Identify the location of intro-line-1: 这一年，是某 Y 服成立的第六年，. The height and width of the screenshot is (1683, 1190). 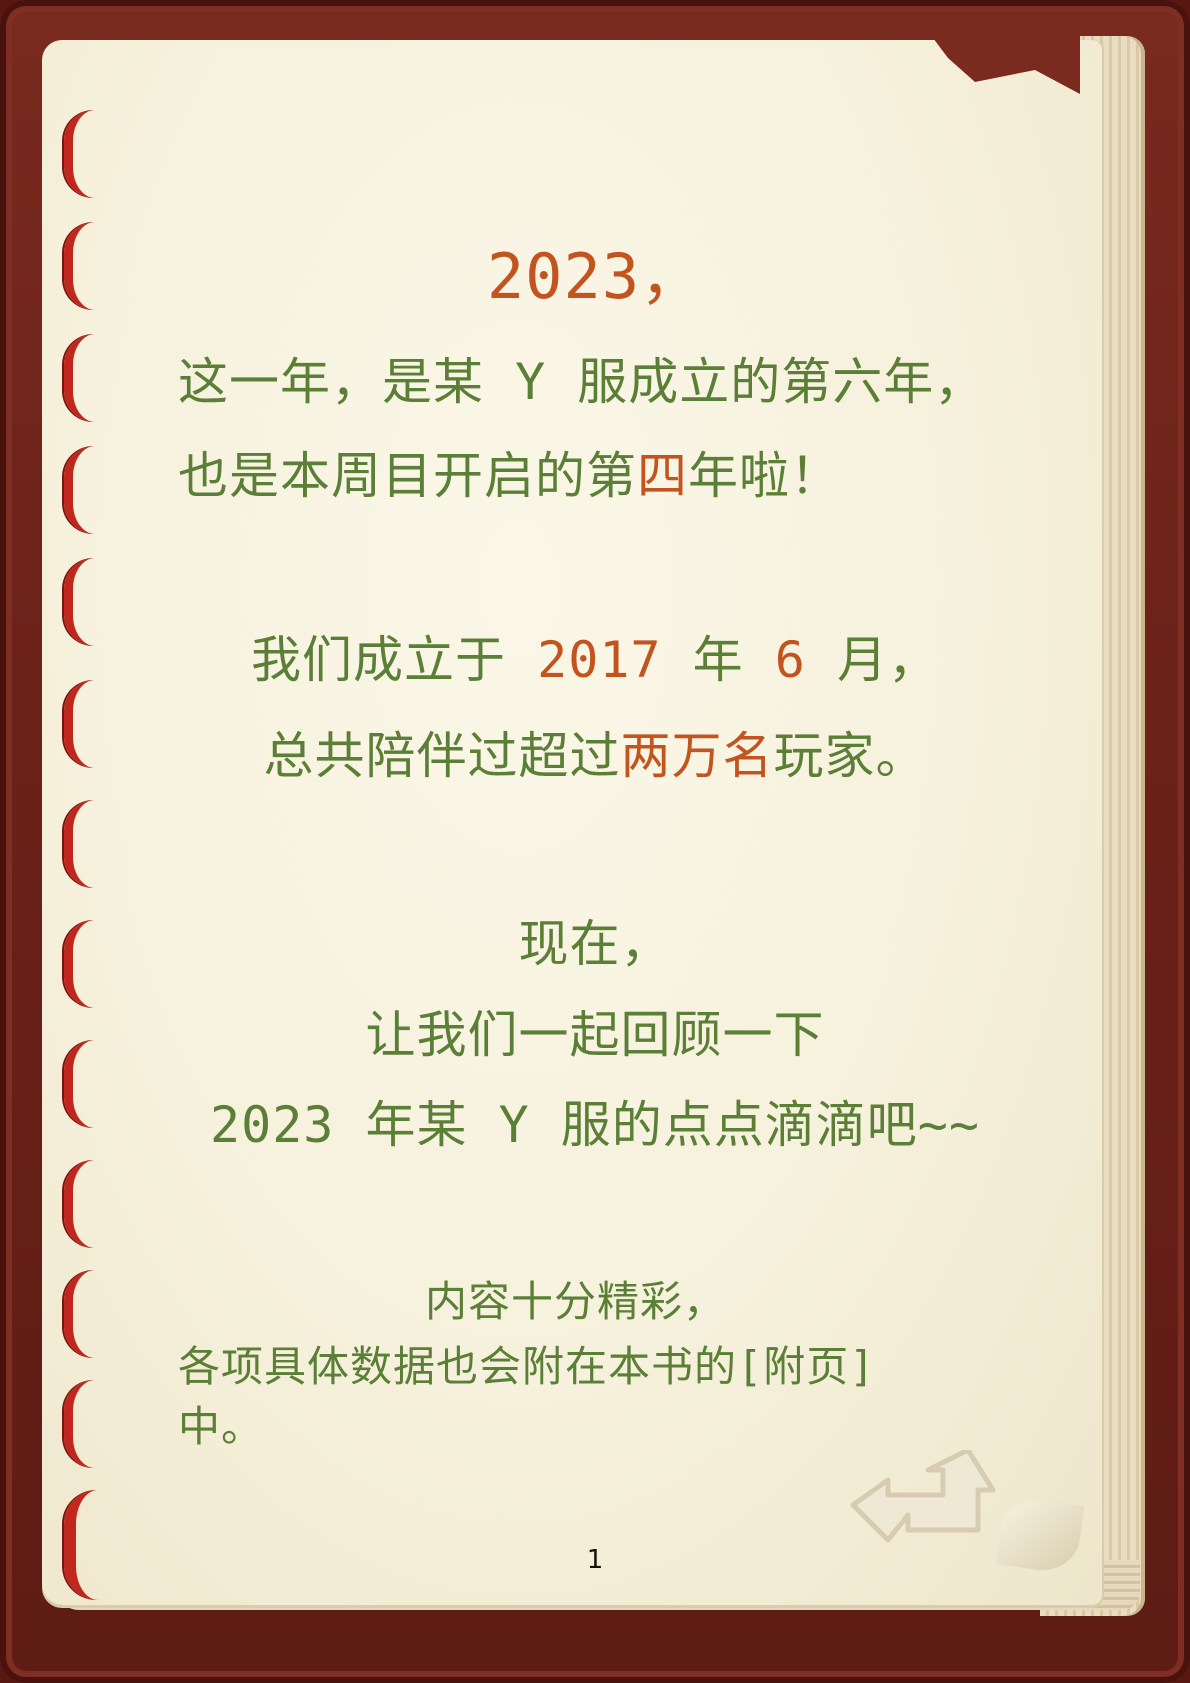
(582, 382).